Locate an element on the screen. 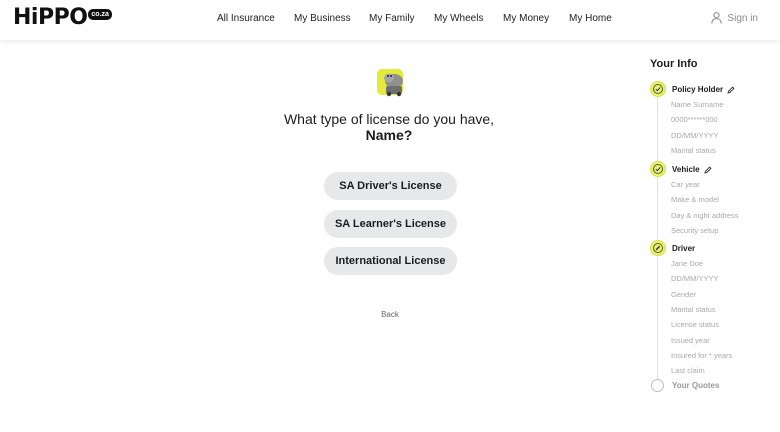 This screenshot has height=432, width=780. sign-in-label: Sign in is located at coordinates (742, 18).